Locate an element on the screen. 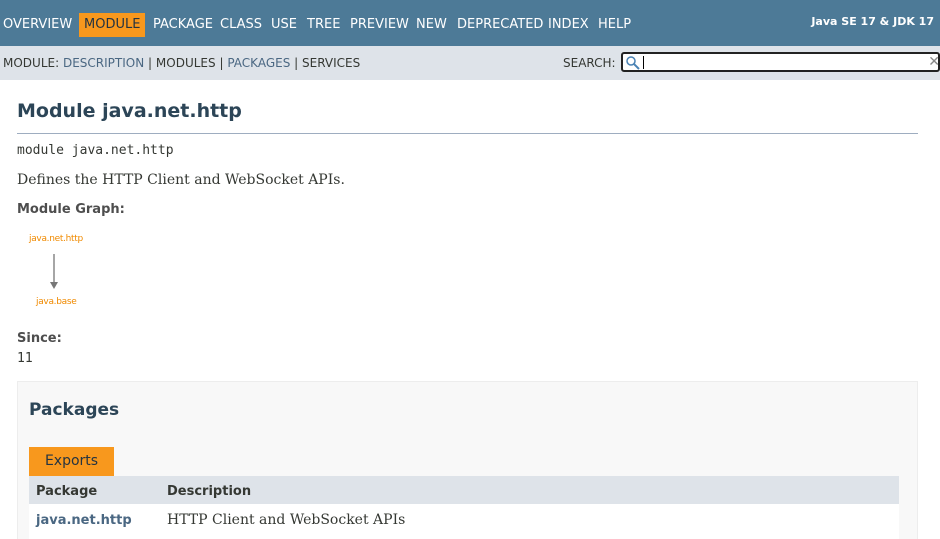  nav-use-link: USE is located at coordinates (284, 25).